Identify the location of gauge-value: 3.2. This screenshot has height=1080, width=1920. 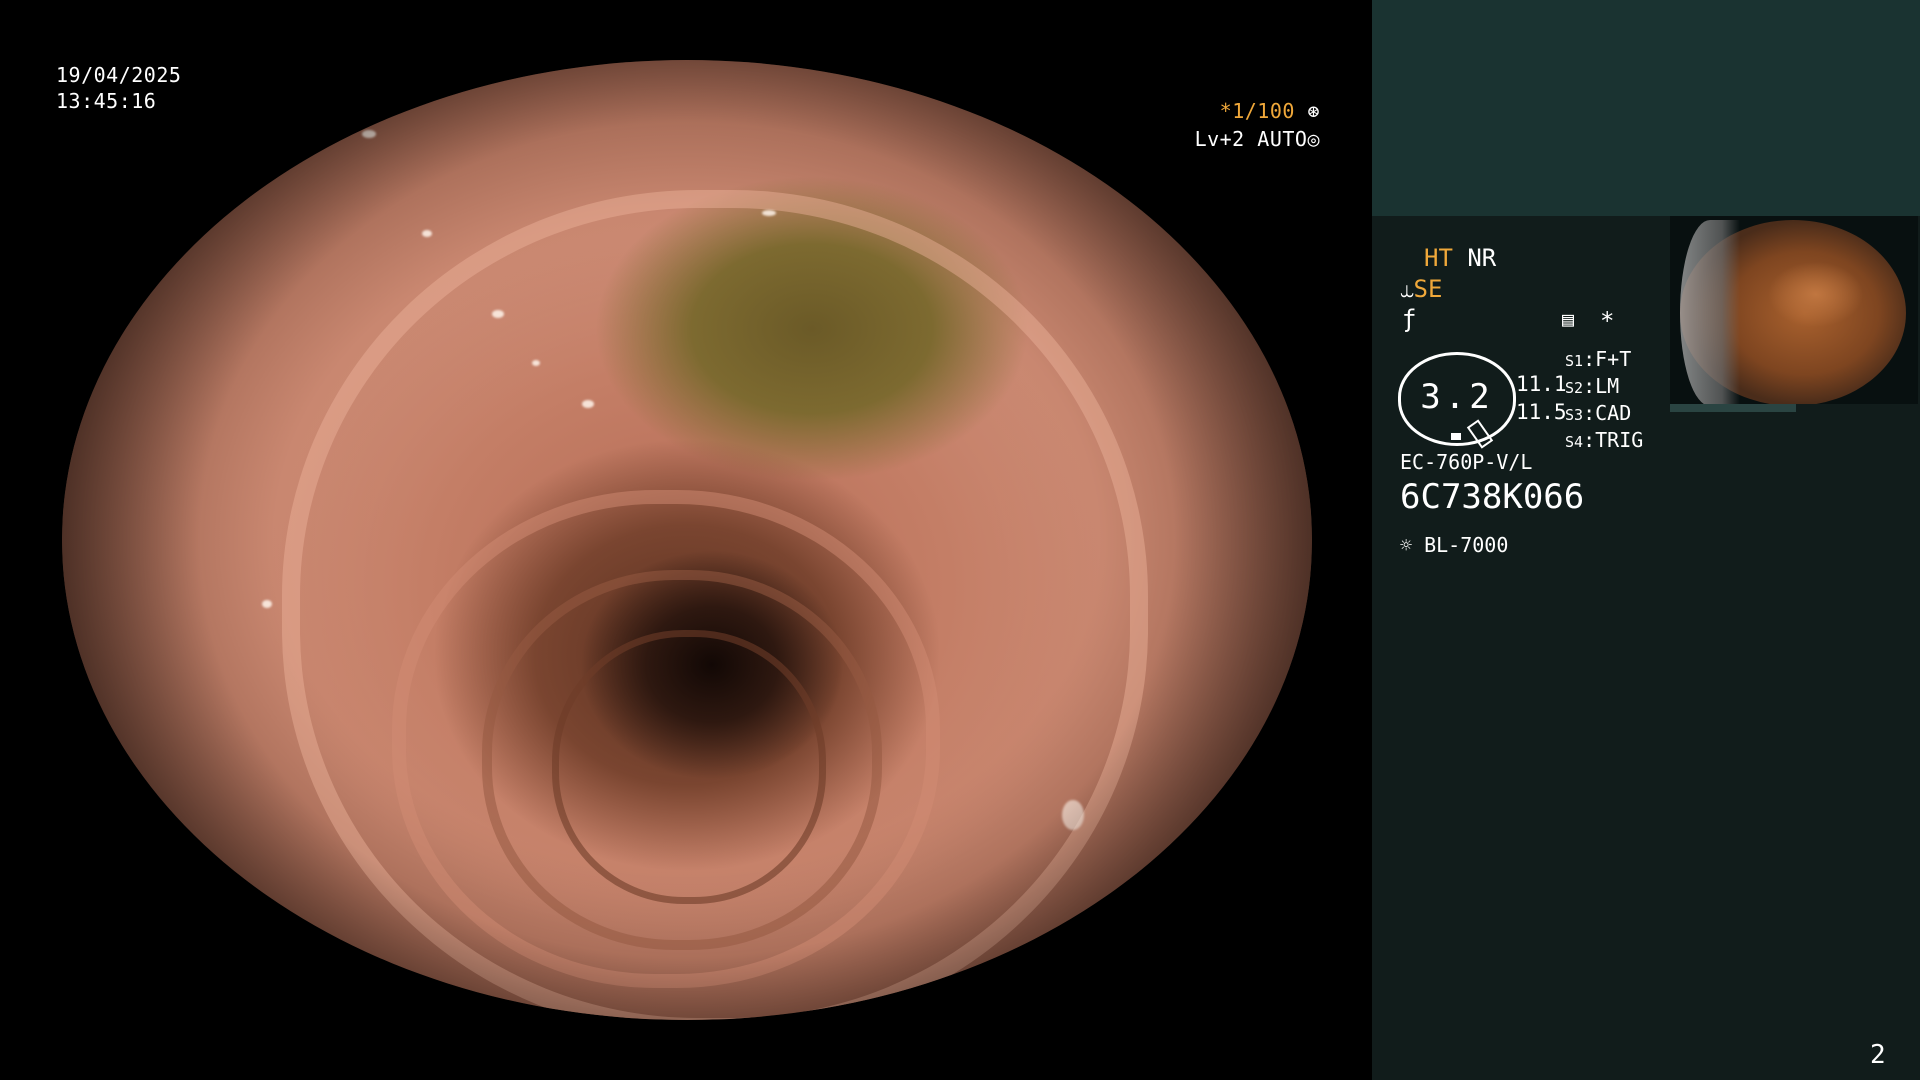
(1457, 397).